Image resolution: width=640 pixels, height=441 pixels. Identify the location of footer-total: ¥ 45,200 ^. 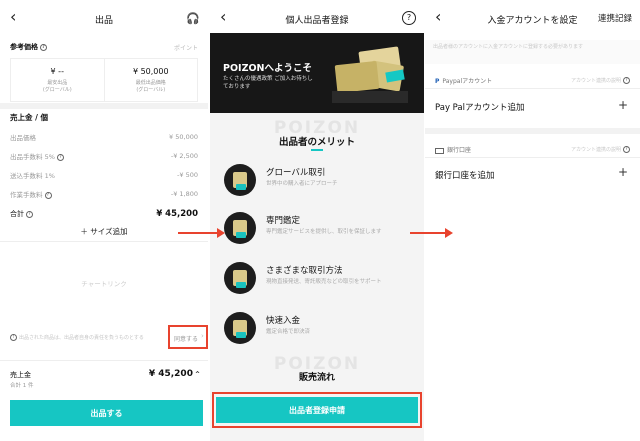
(174, 374).